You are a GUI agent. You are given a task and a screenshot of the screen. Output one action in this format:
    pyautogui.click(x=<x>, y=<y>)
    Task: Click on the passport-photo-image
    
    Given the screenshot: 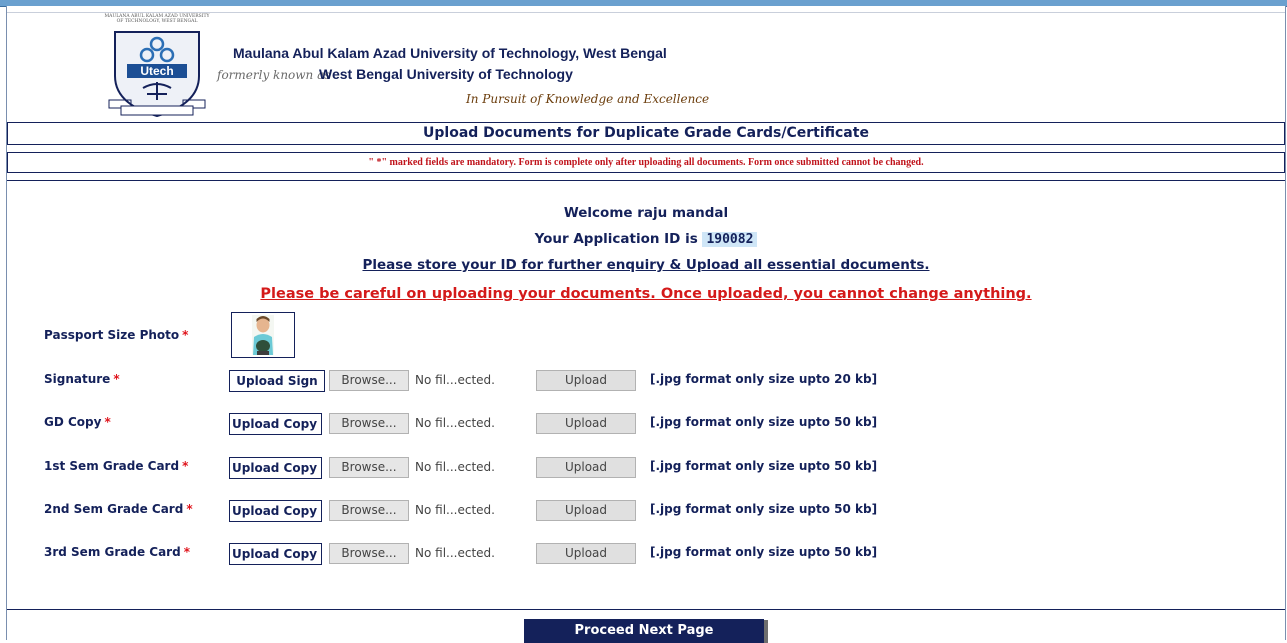 What is the action you would take?
    pyautogui.click(x=263, y=335)
    